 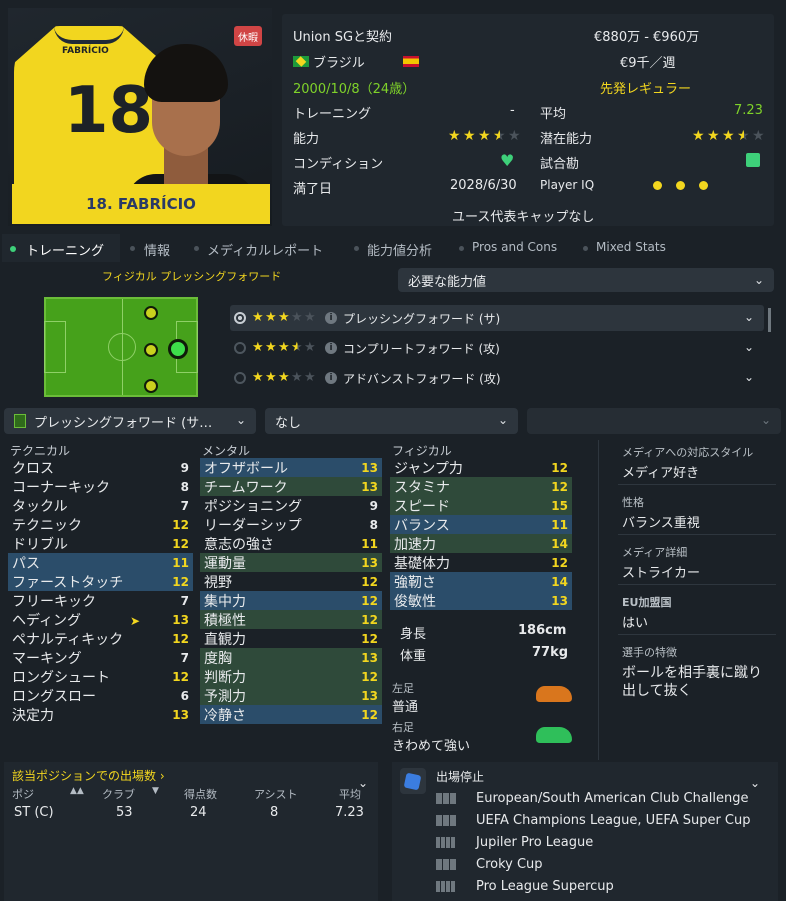 I want to click on weight-label: 体重, so click(x=413, y=656).